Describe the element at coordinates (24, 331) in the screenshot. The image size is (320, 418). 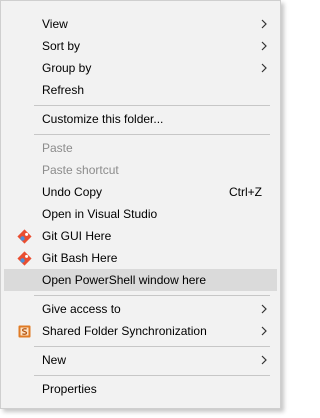
I see `s-badge-icon` at that location.